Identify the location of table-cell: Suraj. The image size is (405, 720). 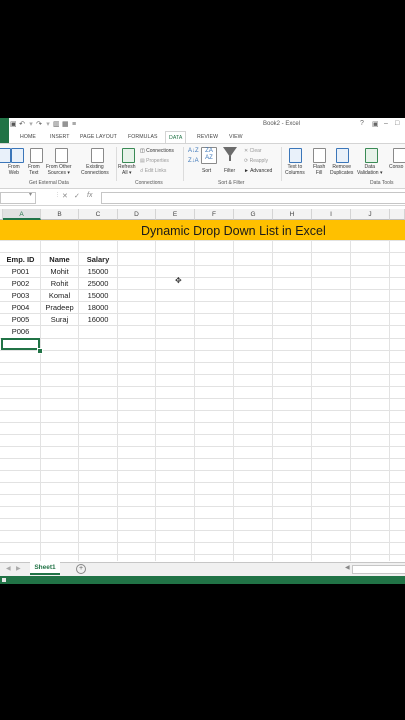
(59, 320).